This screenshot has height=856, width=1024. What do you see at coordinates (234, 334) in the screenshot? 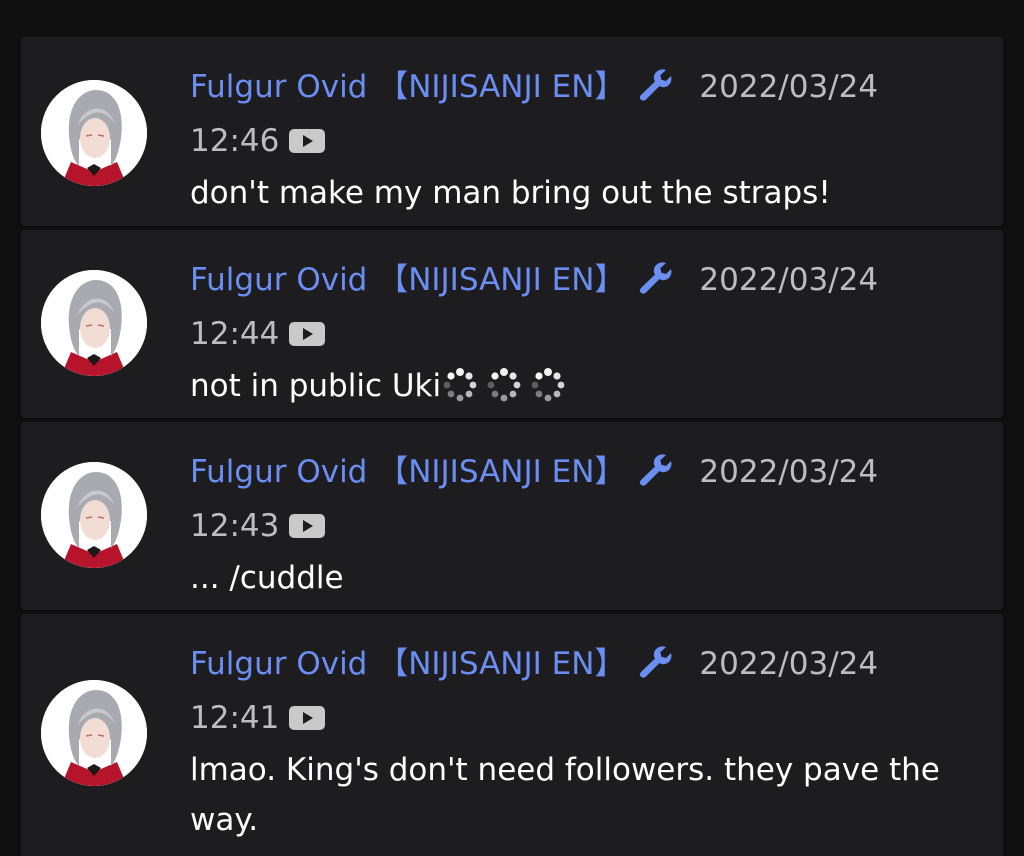
I see `comment-timestamp: 12:44` at bounding box center [234, 334].